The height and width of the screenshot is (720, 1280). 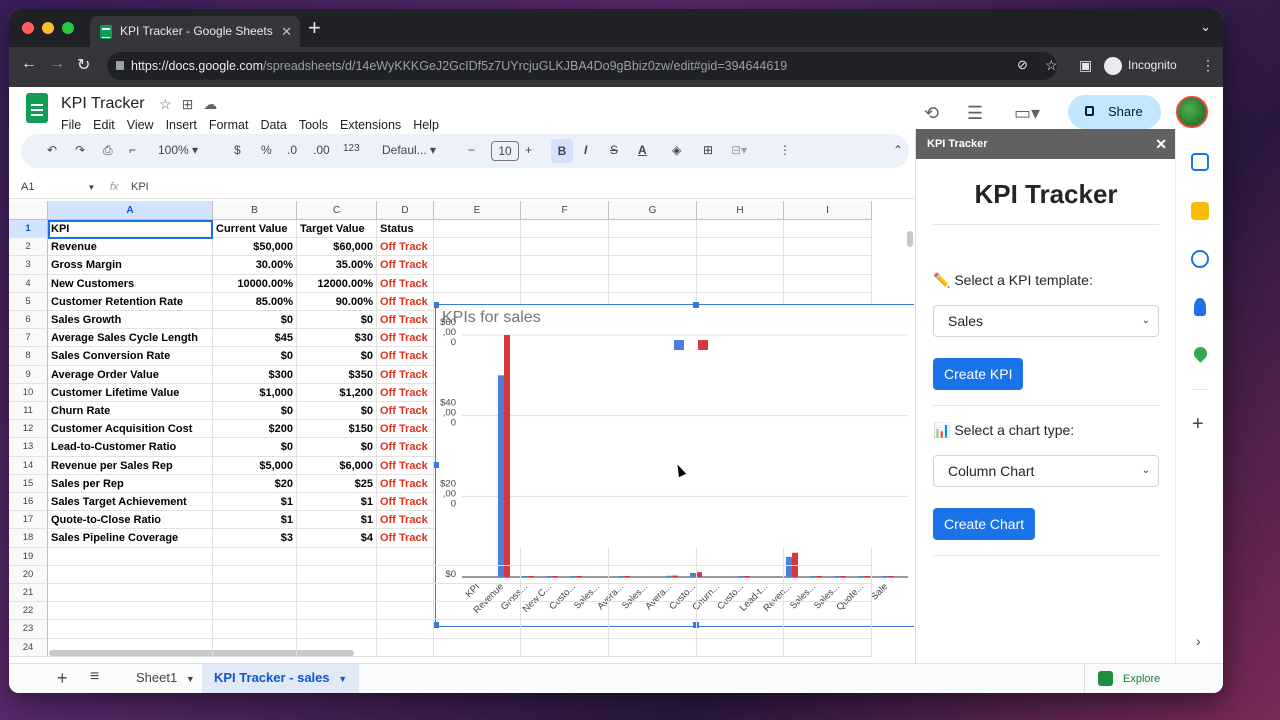 What do you see at coordinates (130, 520) in the screenshot?
I see `cell: Quote-to-Close Ratio` at bounding box center [130, 520].